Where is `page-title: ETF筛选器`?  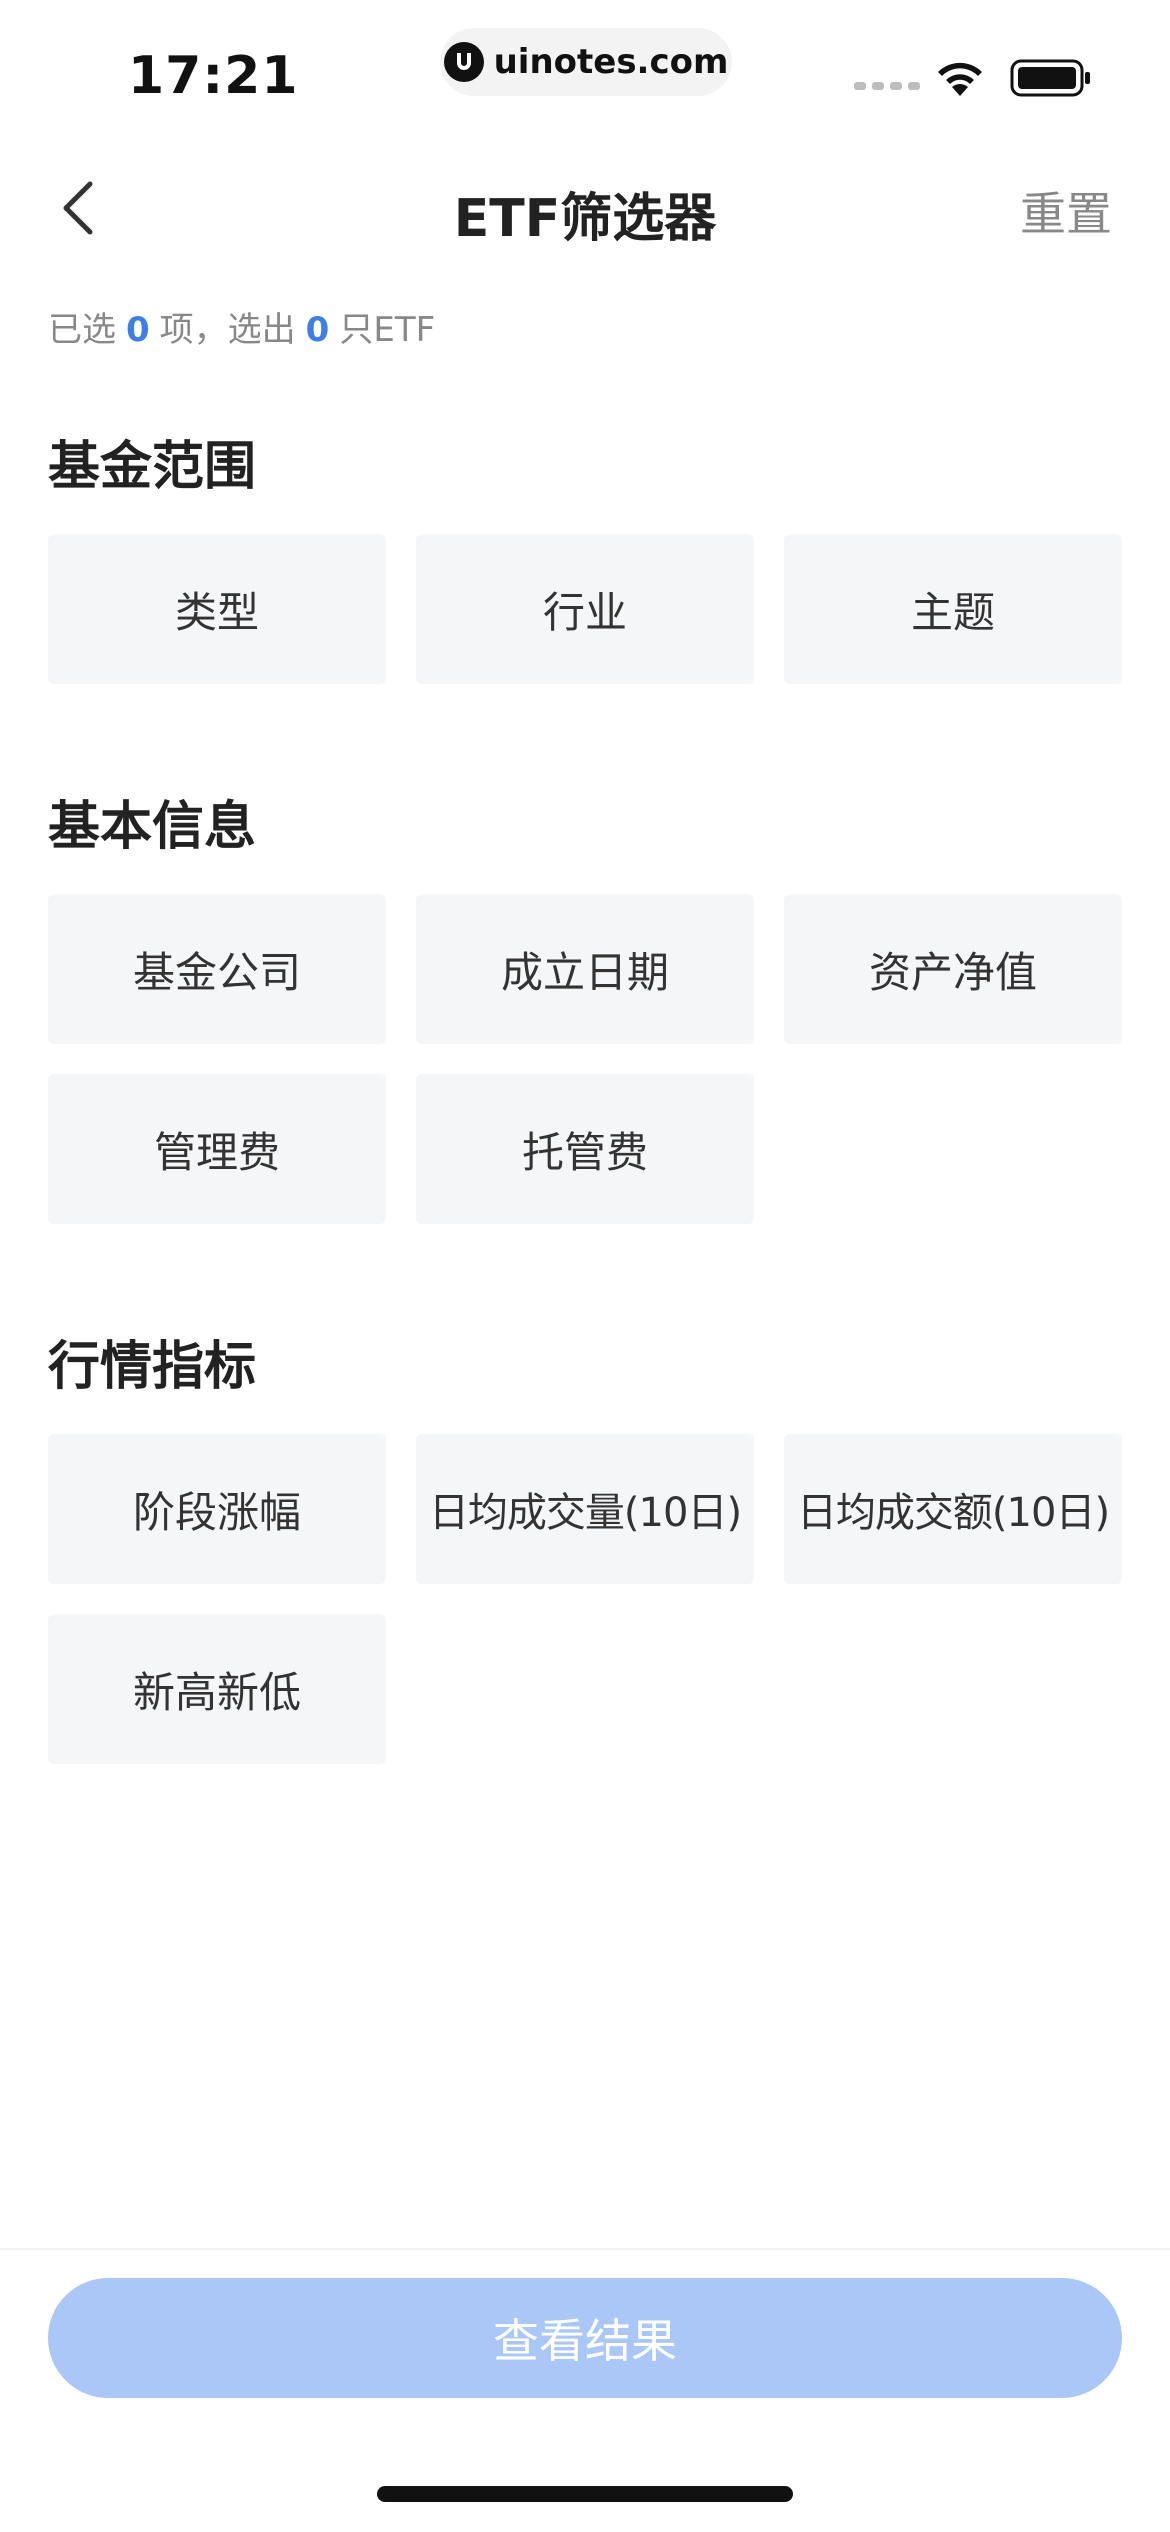 page-title: ETF筛选器 is located at coordinates (585, 219).